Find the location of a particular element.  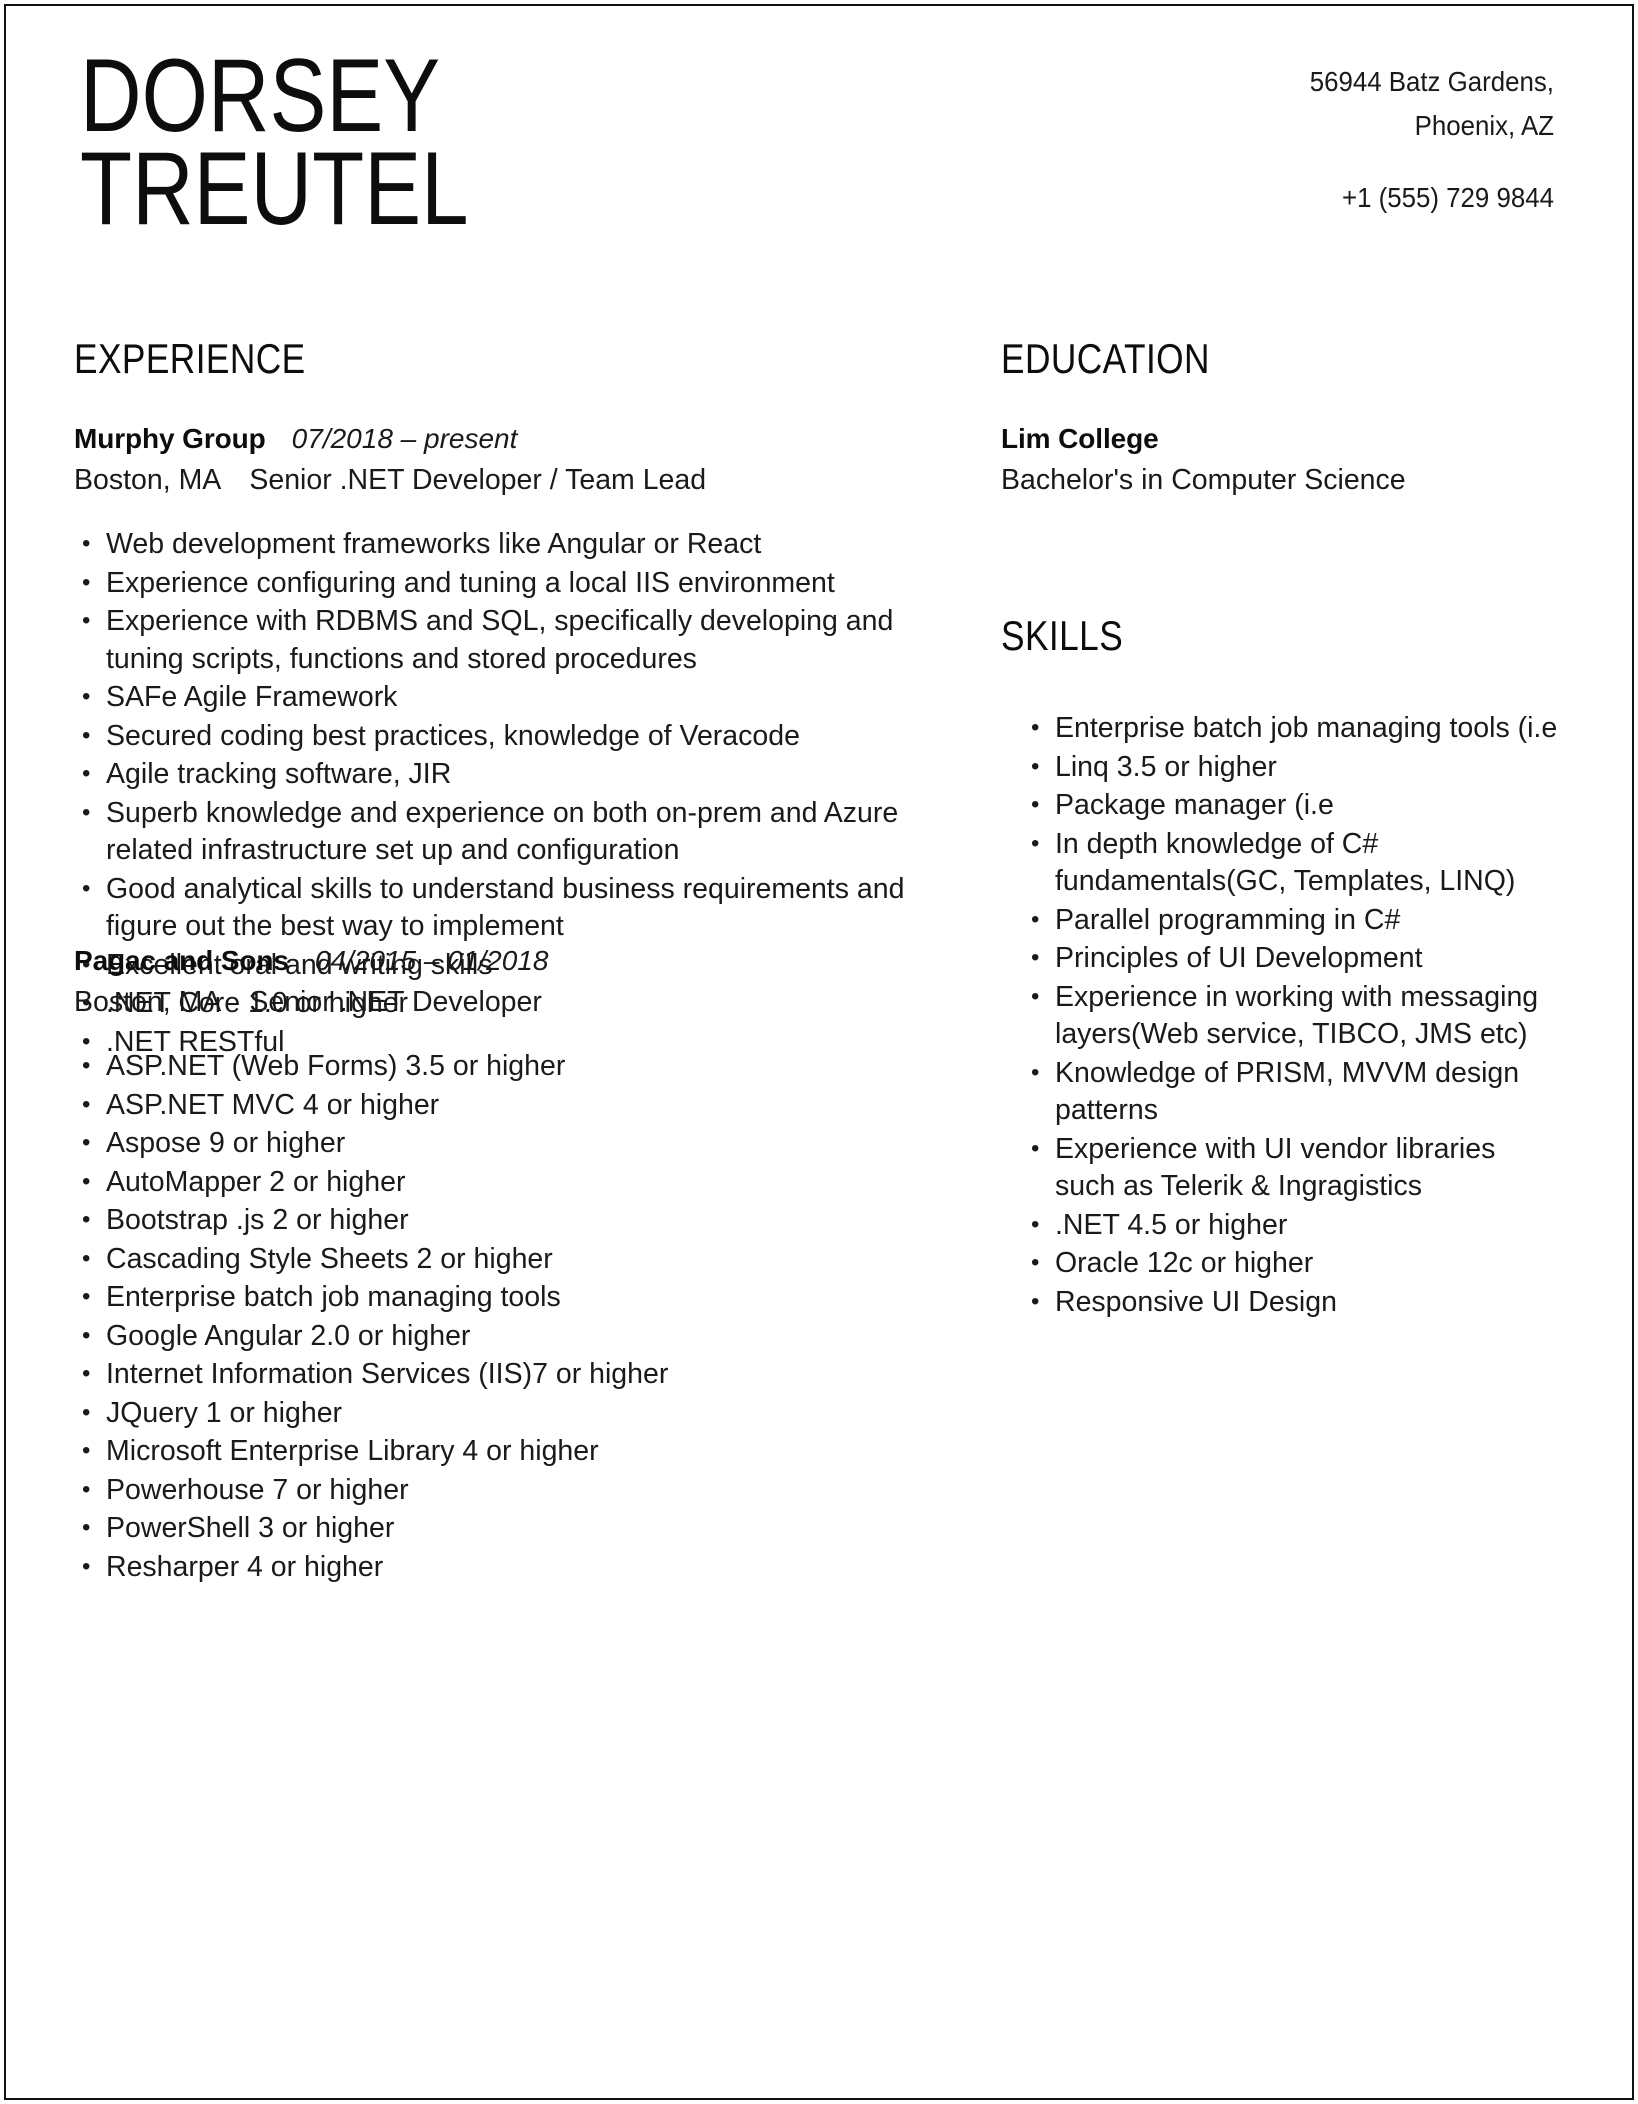

contact-address-line-1: 56944 Batz Gardens, is located at coordinates (1431, 81).